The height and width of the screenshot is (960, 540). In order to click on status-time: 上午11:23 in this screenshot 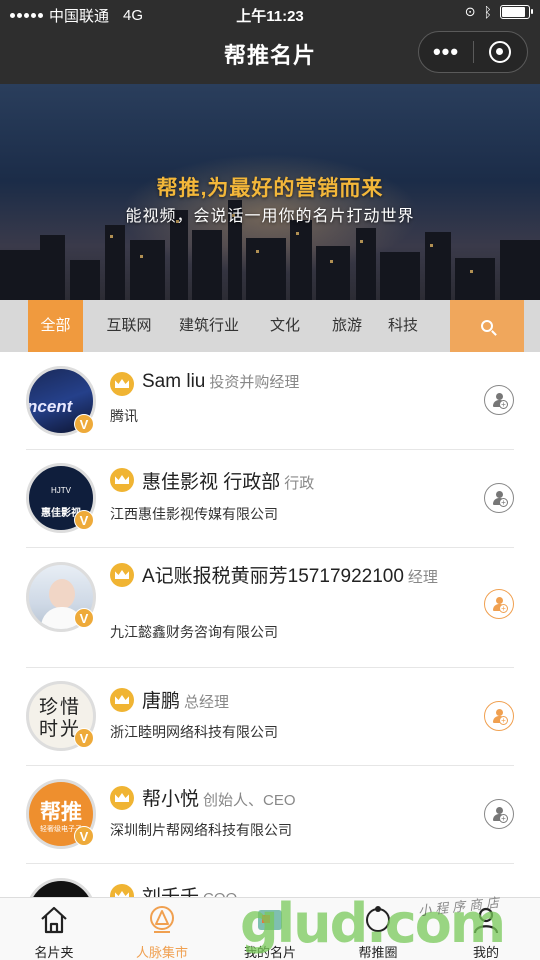, I will do `click(270, 16)`.